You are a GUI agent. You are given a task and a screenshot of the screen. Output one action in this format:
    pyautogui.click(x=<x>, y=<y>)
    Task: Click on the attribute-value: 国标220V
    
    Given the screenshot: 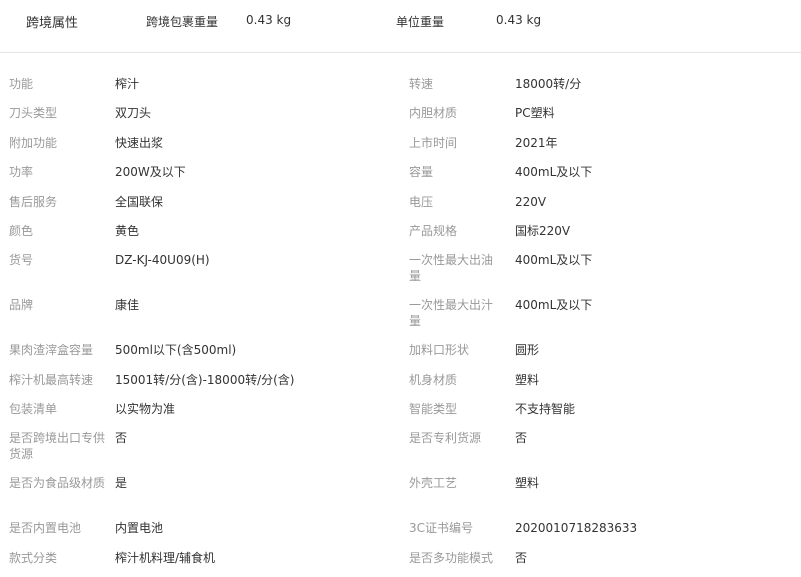 What is the action you would take?
    pyautogui.click(x=543, y=231)
    